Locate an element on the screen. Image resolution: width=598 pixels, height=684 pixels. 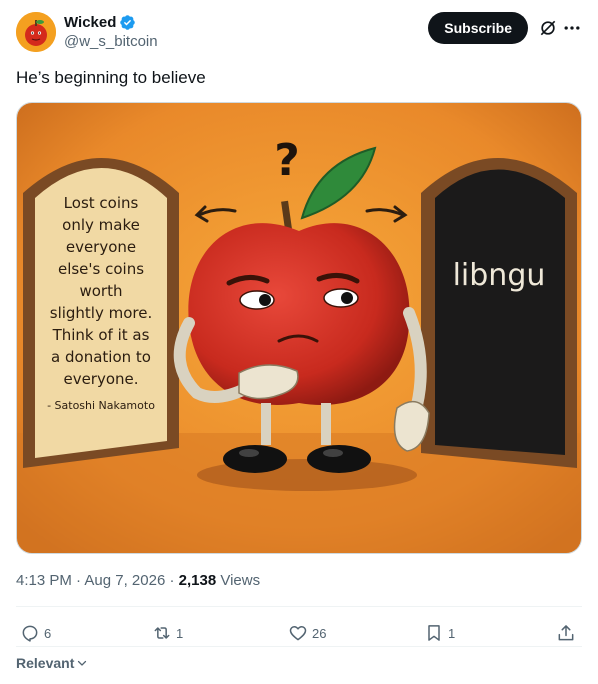
bookmark-button: 1 is located at coordinates (439, 633).